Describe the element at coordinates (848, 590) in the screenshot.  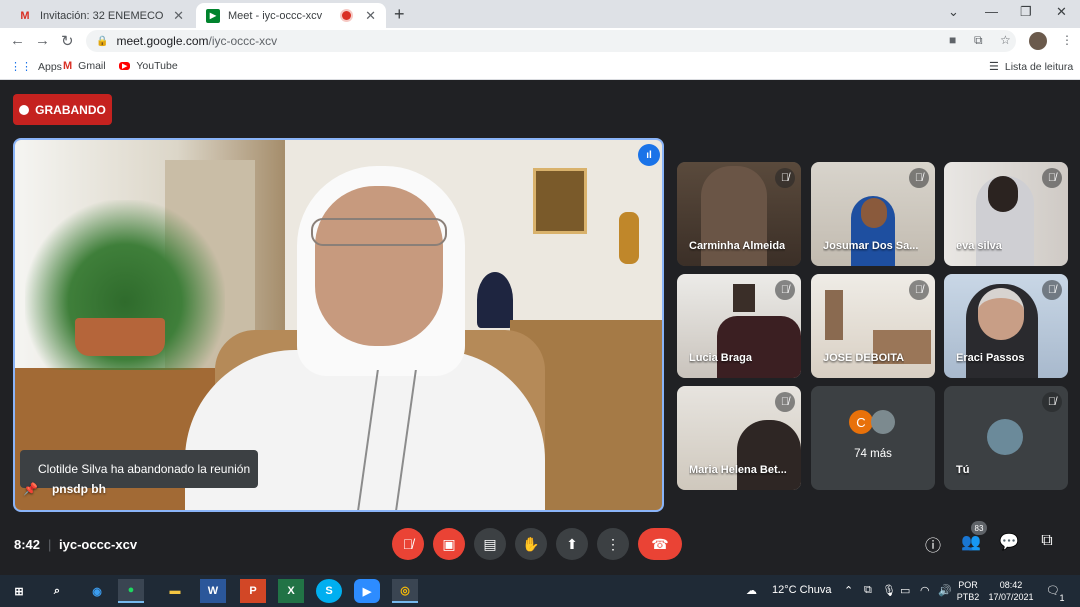
I see `chevron-up-icon: ⌃` at that location.